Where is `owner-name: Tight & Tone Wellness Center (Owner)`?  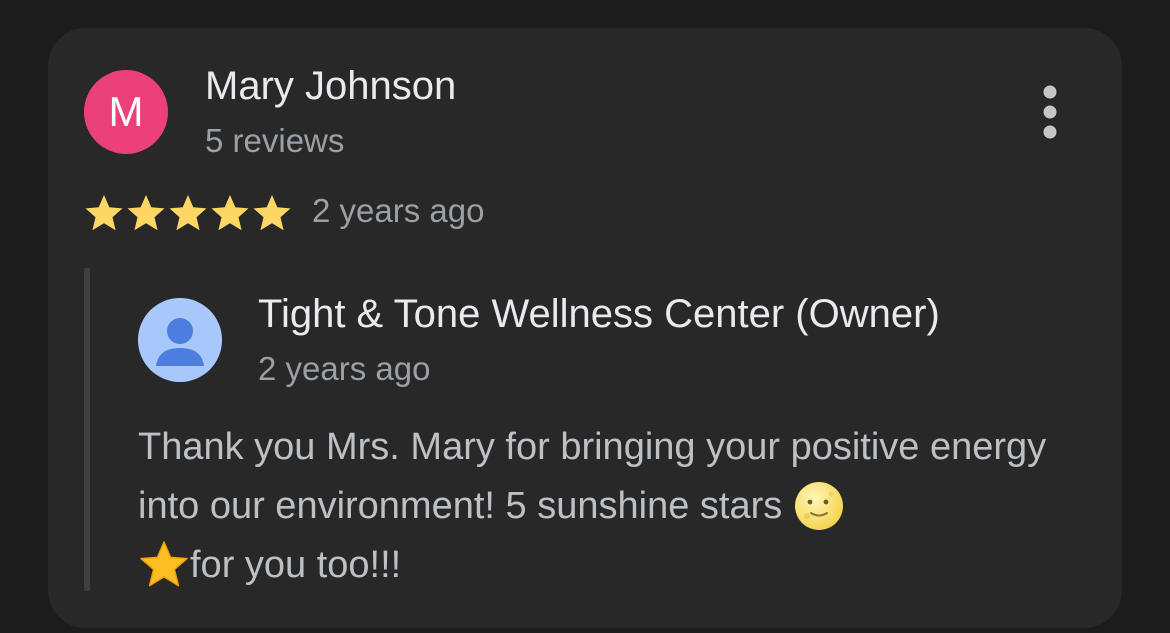
owner-name: Tight & Tone Wellness Center (Owner) is located at coordinates (599, 314).